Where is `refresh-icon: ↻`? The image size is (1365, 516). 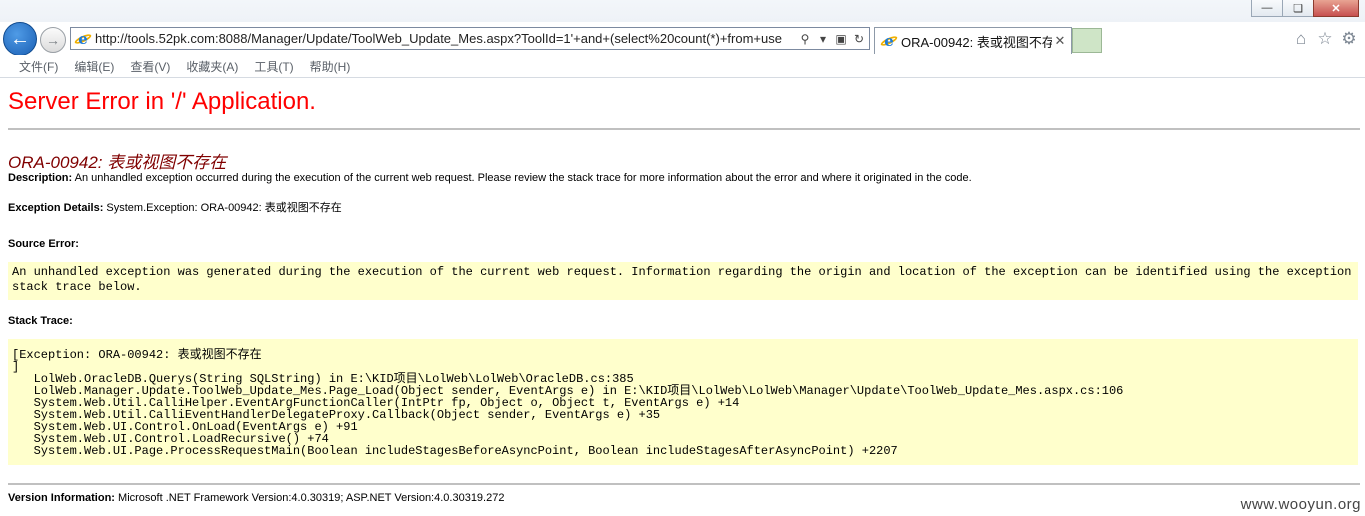 refresh-icon: ↻ is located at coordinates (859, 39).